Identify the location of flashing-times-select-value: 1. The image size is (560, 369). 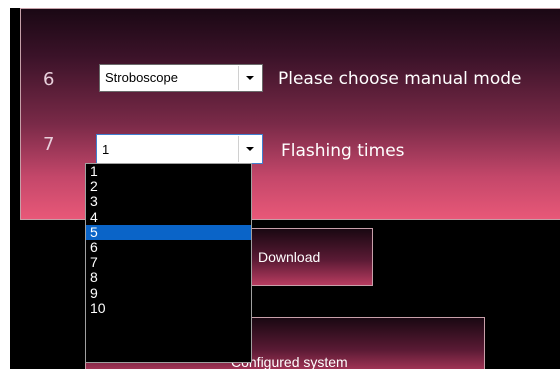
(106, 149).